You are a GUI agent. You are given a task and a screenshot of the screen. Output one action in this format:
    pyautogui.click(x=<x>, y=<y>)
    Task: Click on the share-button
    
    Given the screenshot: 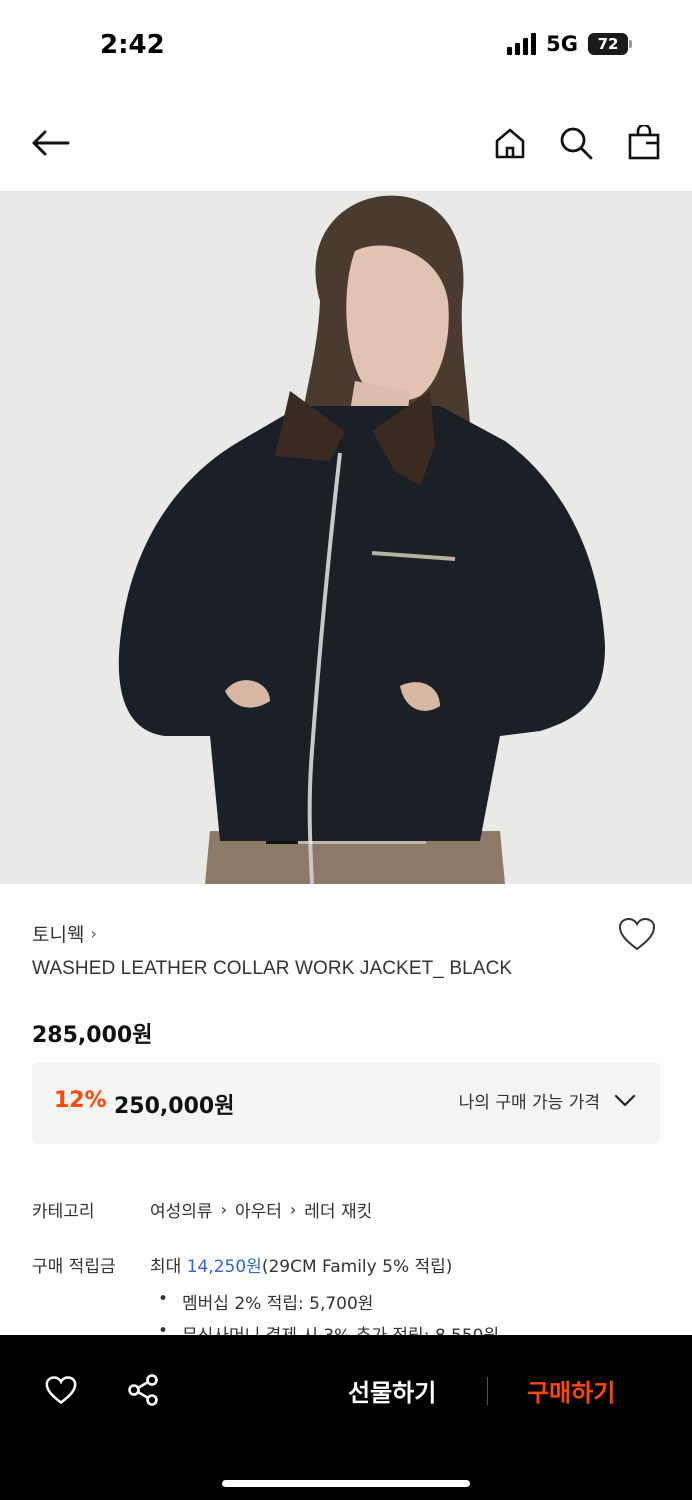 What is the action you would take?
    pyautogui.click(x=143, y=1390)
    